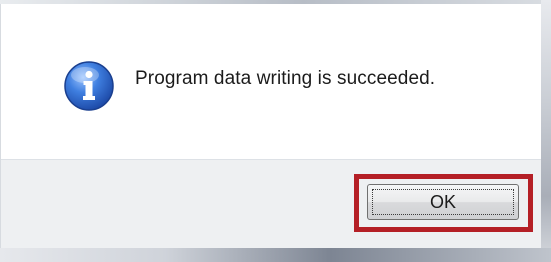  I want to click on window-frame-bottom, so click(275, 255).